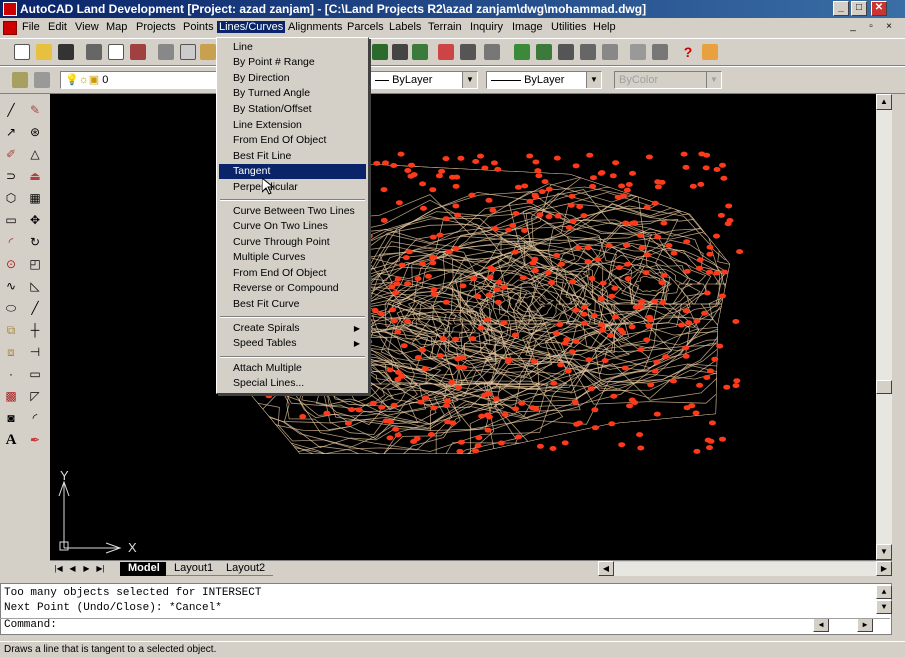 The height and width of the screenshot is (657, 905). Describe the element at coordinates (405, 27) in the screenshot. I see `menu-labels: Labels` at that location.